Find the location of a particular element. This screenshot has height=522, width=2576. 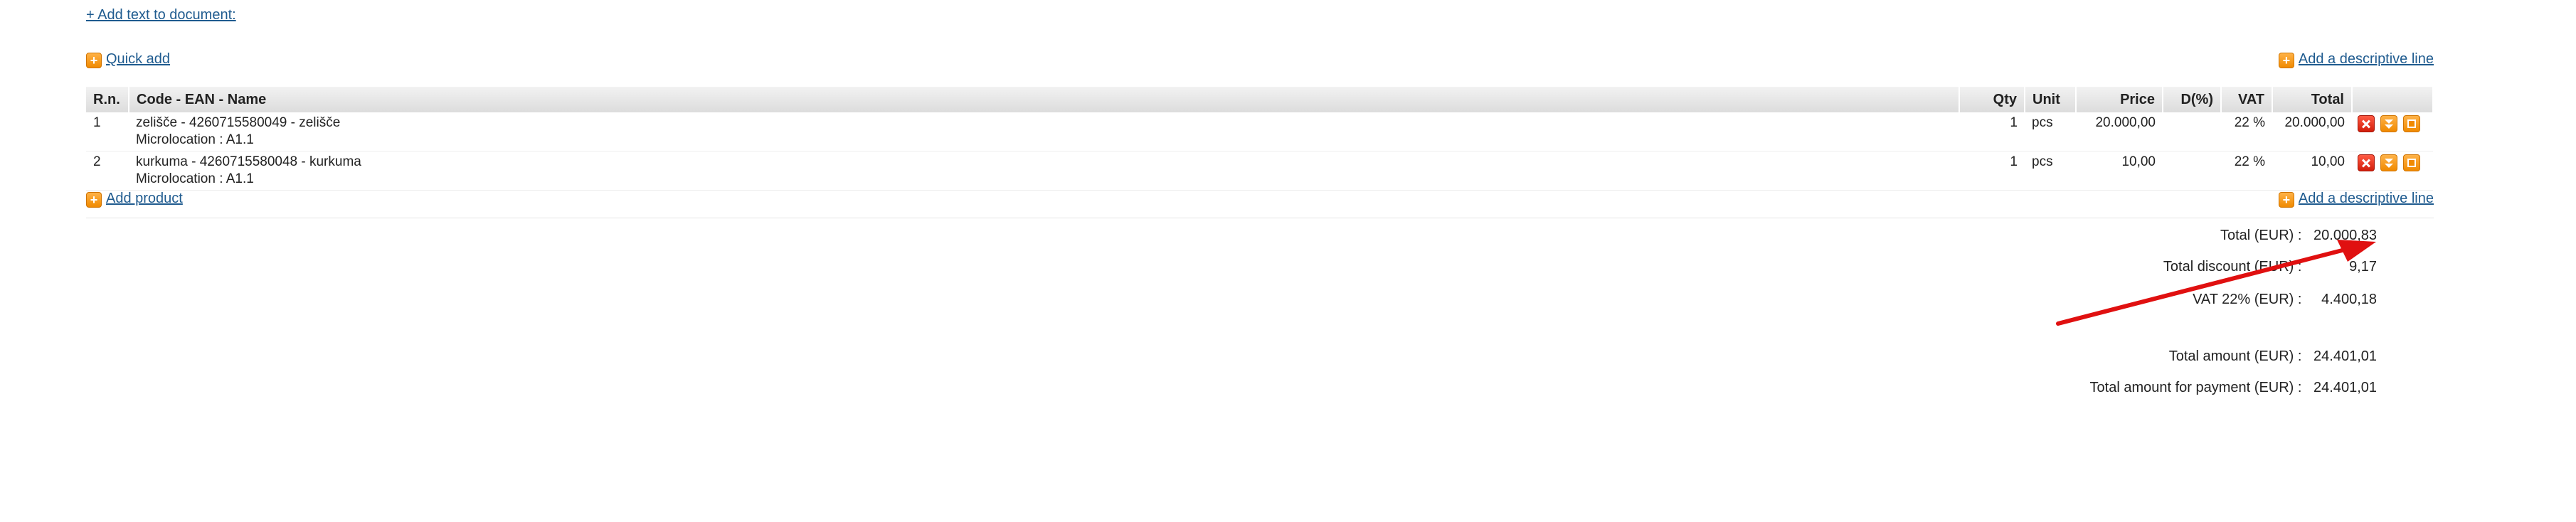

annotation-arrow is located at coordinates (2216, 283).